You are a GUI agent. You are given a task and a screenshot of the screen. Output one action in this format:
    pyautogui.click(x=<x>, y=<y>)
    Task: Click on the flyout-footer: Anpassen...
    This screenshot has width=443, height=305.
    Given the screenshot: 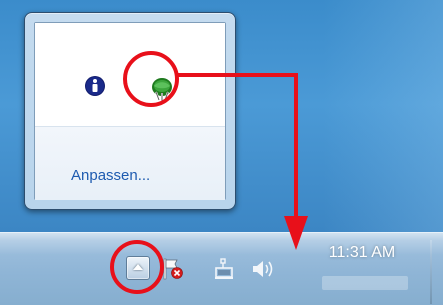 What is the action you would take?
    pyautogui.click(x=130, y=163)
    